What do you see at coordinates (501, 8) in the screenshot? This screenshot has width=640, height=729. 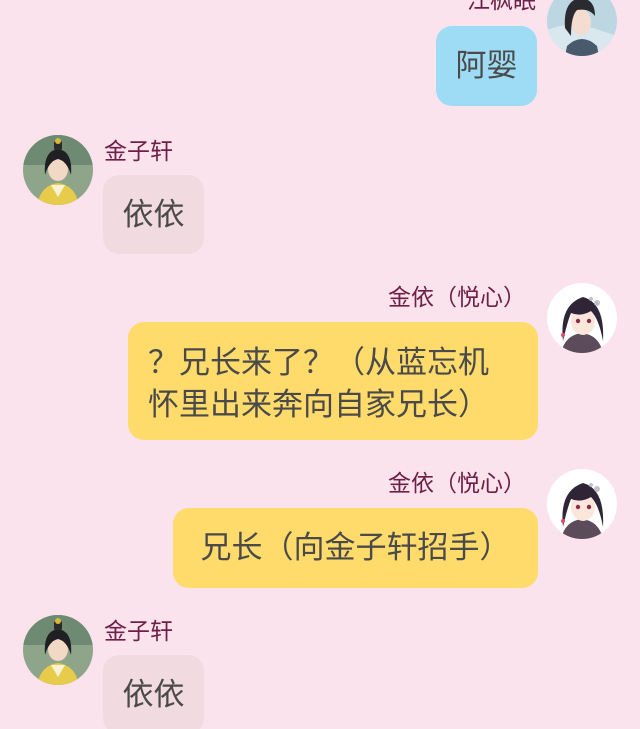 I see `sender-name: 江枫眠` at bounding box center [501, 8].